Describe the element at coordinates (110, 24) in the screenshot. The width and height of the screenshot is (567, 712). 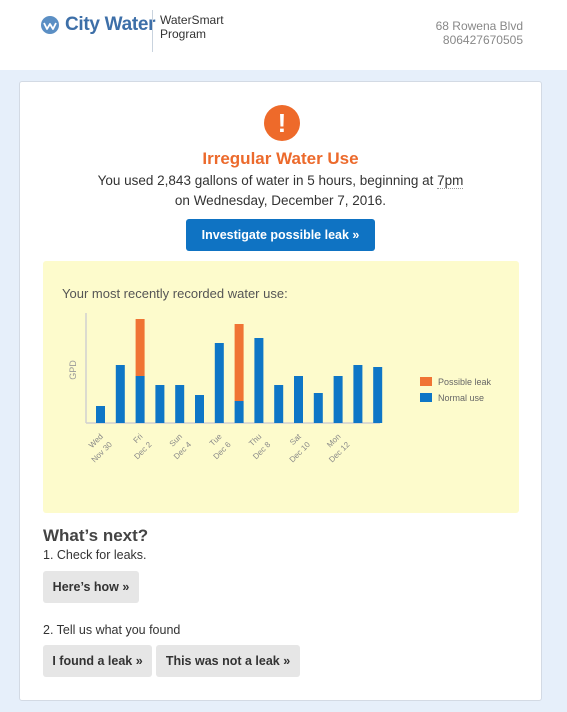
I see `logo-text: City Water` at that location.